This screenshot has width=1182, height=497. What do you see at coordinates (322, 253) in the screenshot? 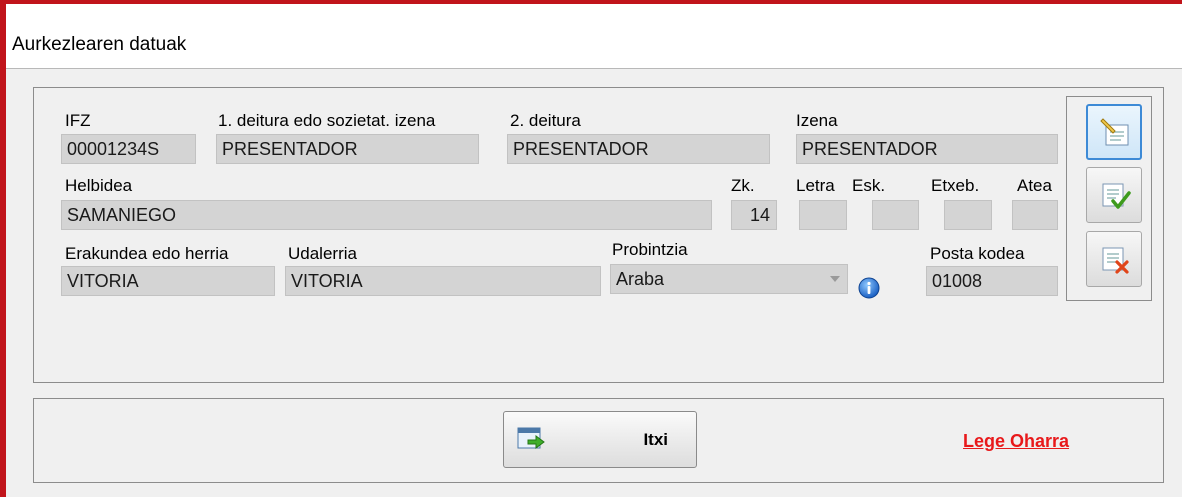
I see `municipality-label: Udalerria` at bounding box center [322, 253].